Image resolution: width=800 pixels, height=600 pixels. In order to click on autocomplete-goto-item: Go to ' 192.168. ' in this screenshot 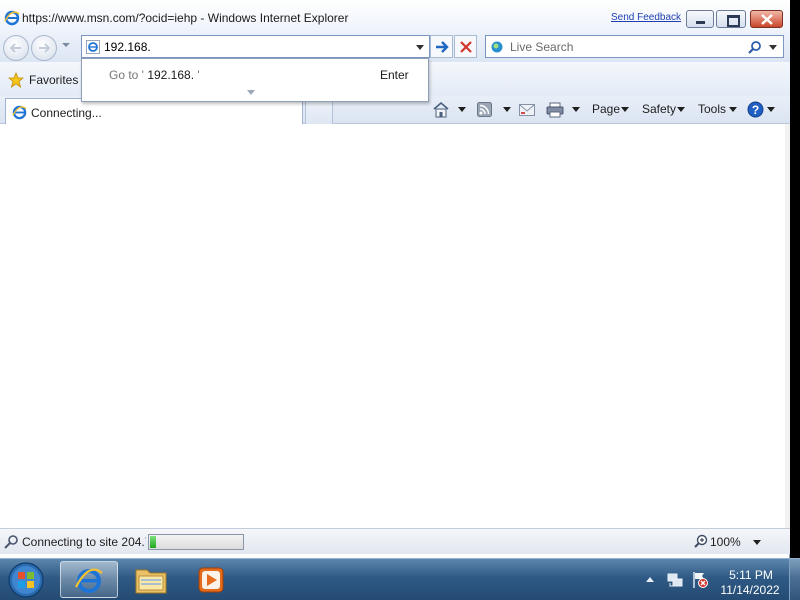, I will do `click(154, 75)`.